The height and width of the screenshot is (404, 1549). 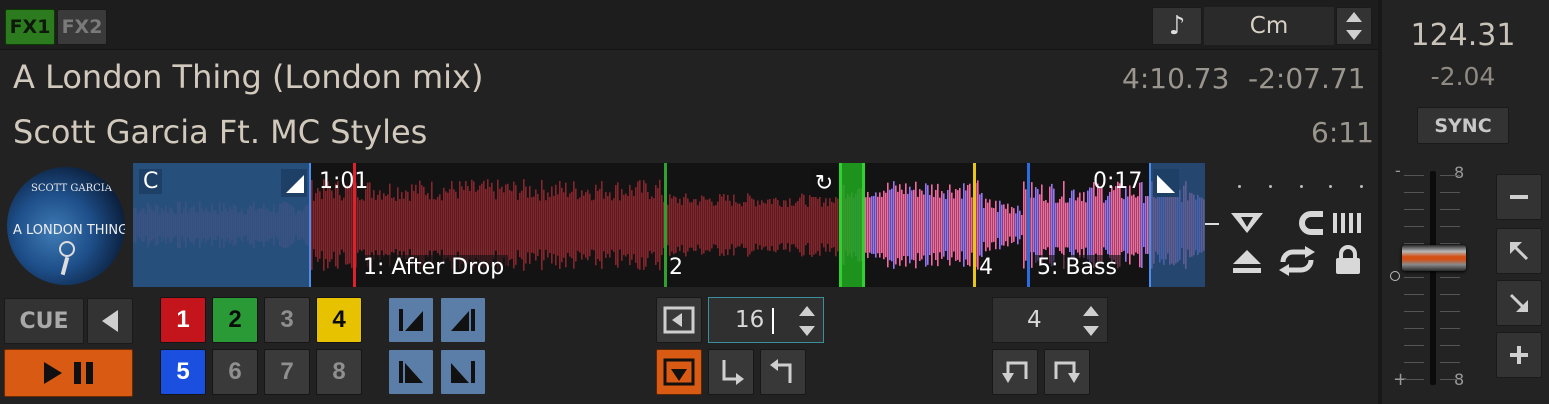 What do you see at coordinates (1269, 26) in the screenshot?
I see `key-value: Cm` at bounding box center [1269, 26].